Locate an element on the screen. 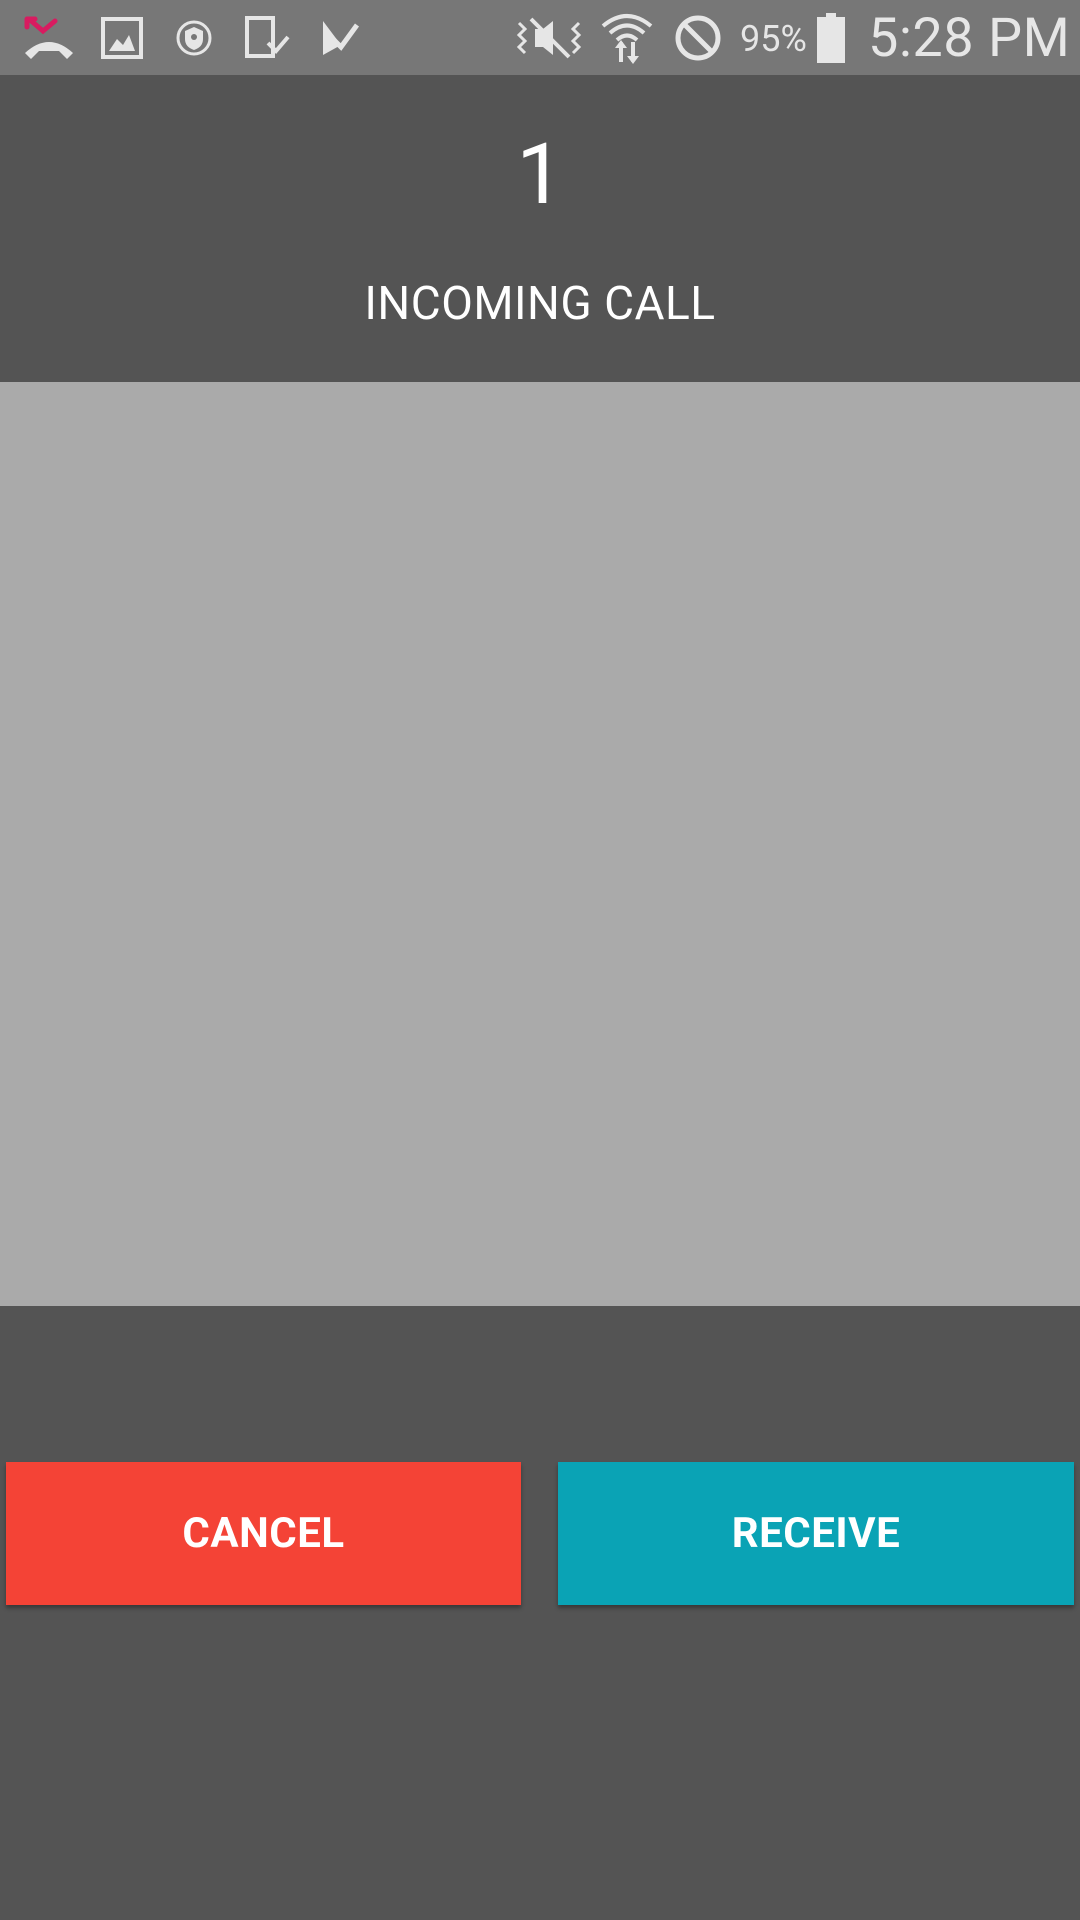 This screenshot has width=1080, height=1920. receive-button-label: RECEIVE is located at coordinates (816, 1533).